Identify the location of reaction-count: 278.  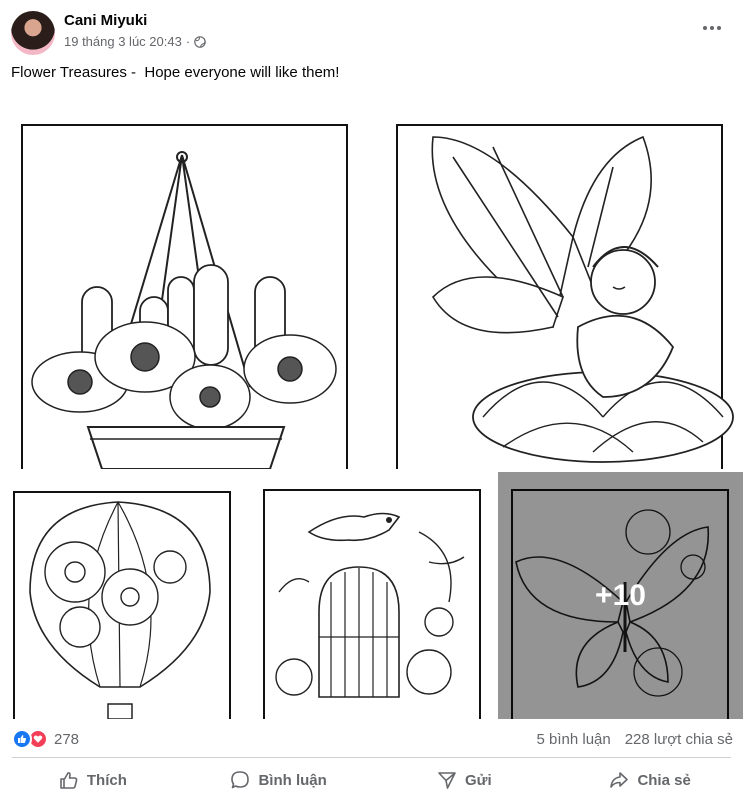
(67, 739).